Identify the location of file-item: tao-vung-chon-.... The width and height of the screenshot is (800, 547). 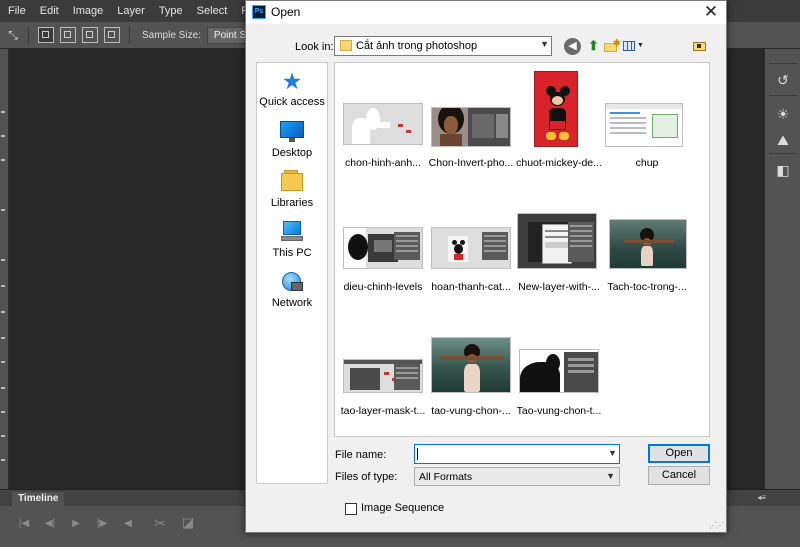
(471, 374).